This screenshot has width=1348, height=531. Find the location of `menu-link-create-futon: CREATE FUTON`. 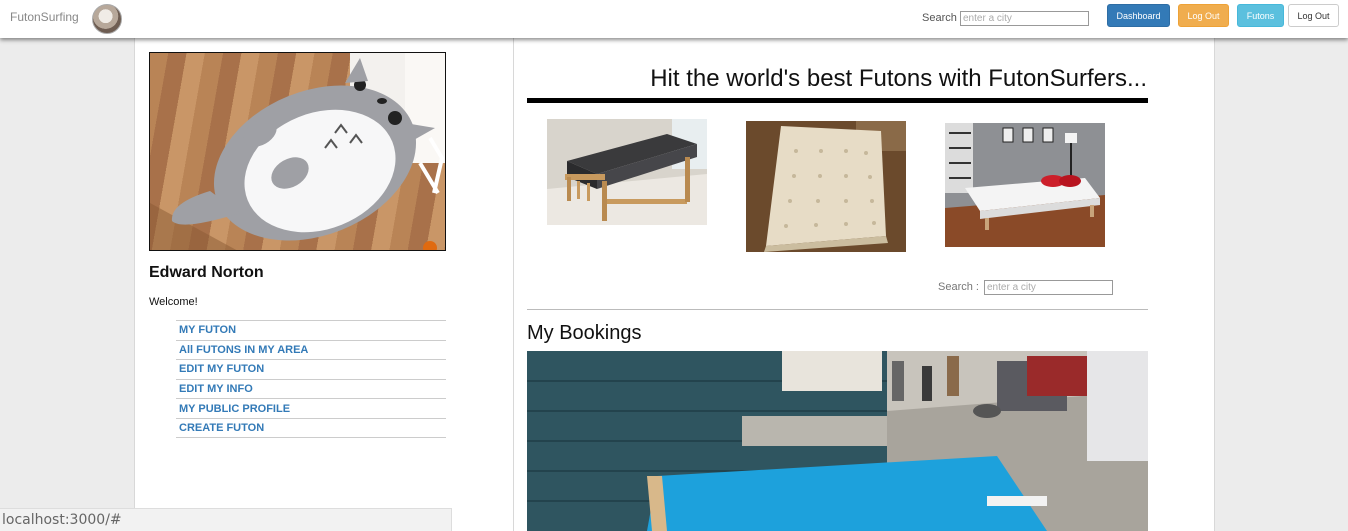

menu-link-create-futon: CREATE FUTON is located at coordinates (221, 428).